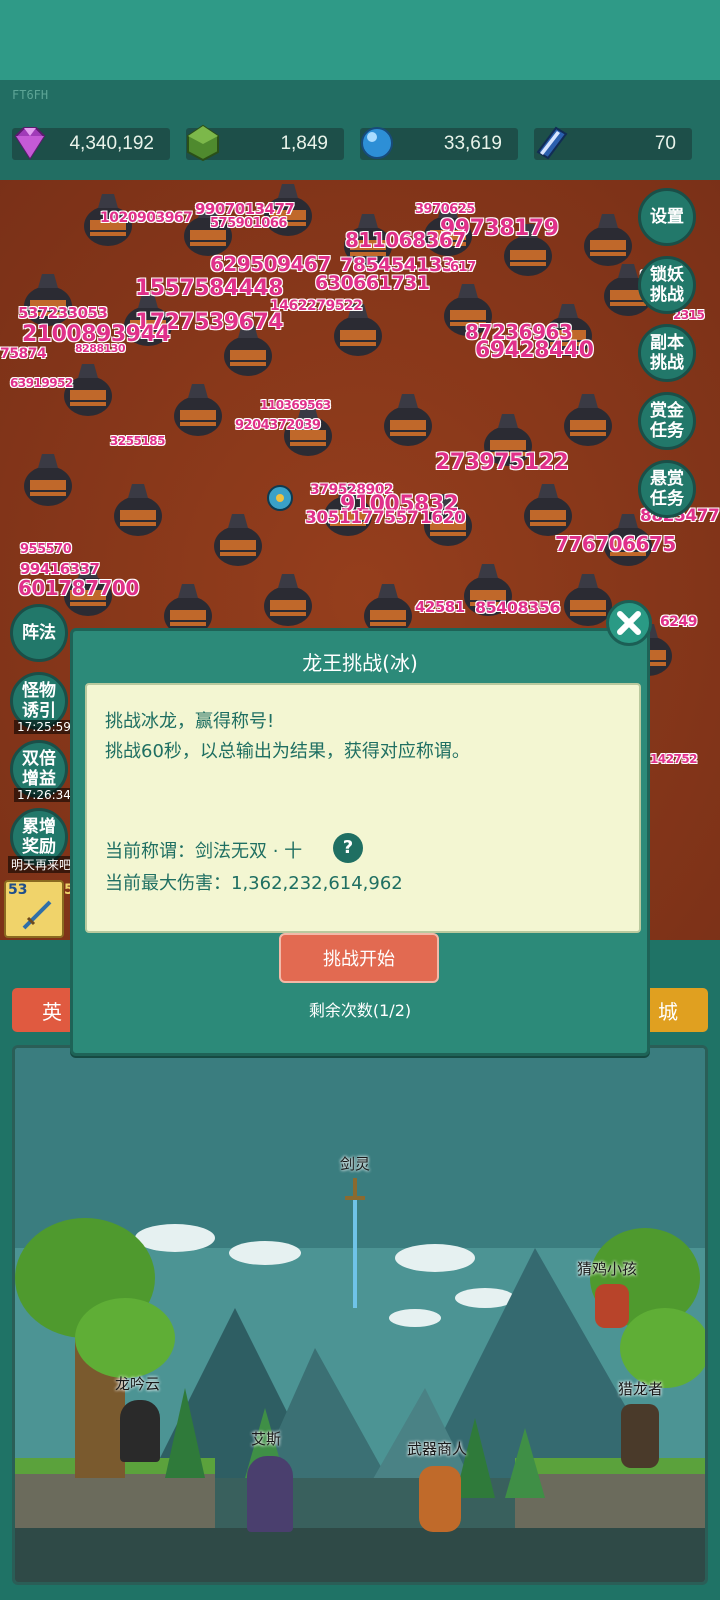  I want to click on damage-number: 1557584448, so click(209, 288).